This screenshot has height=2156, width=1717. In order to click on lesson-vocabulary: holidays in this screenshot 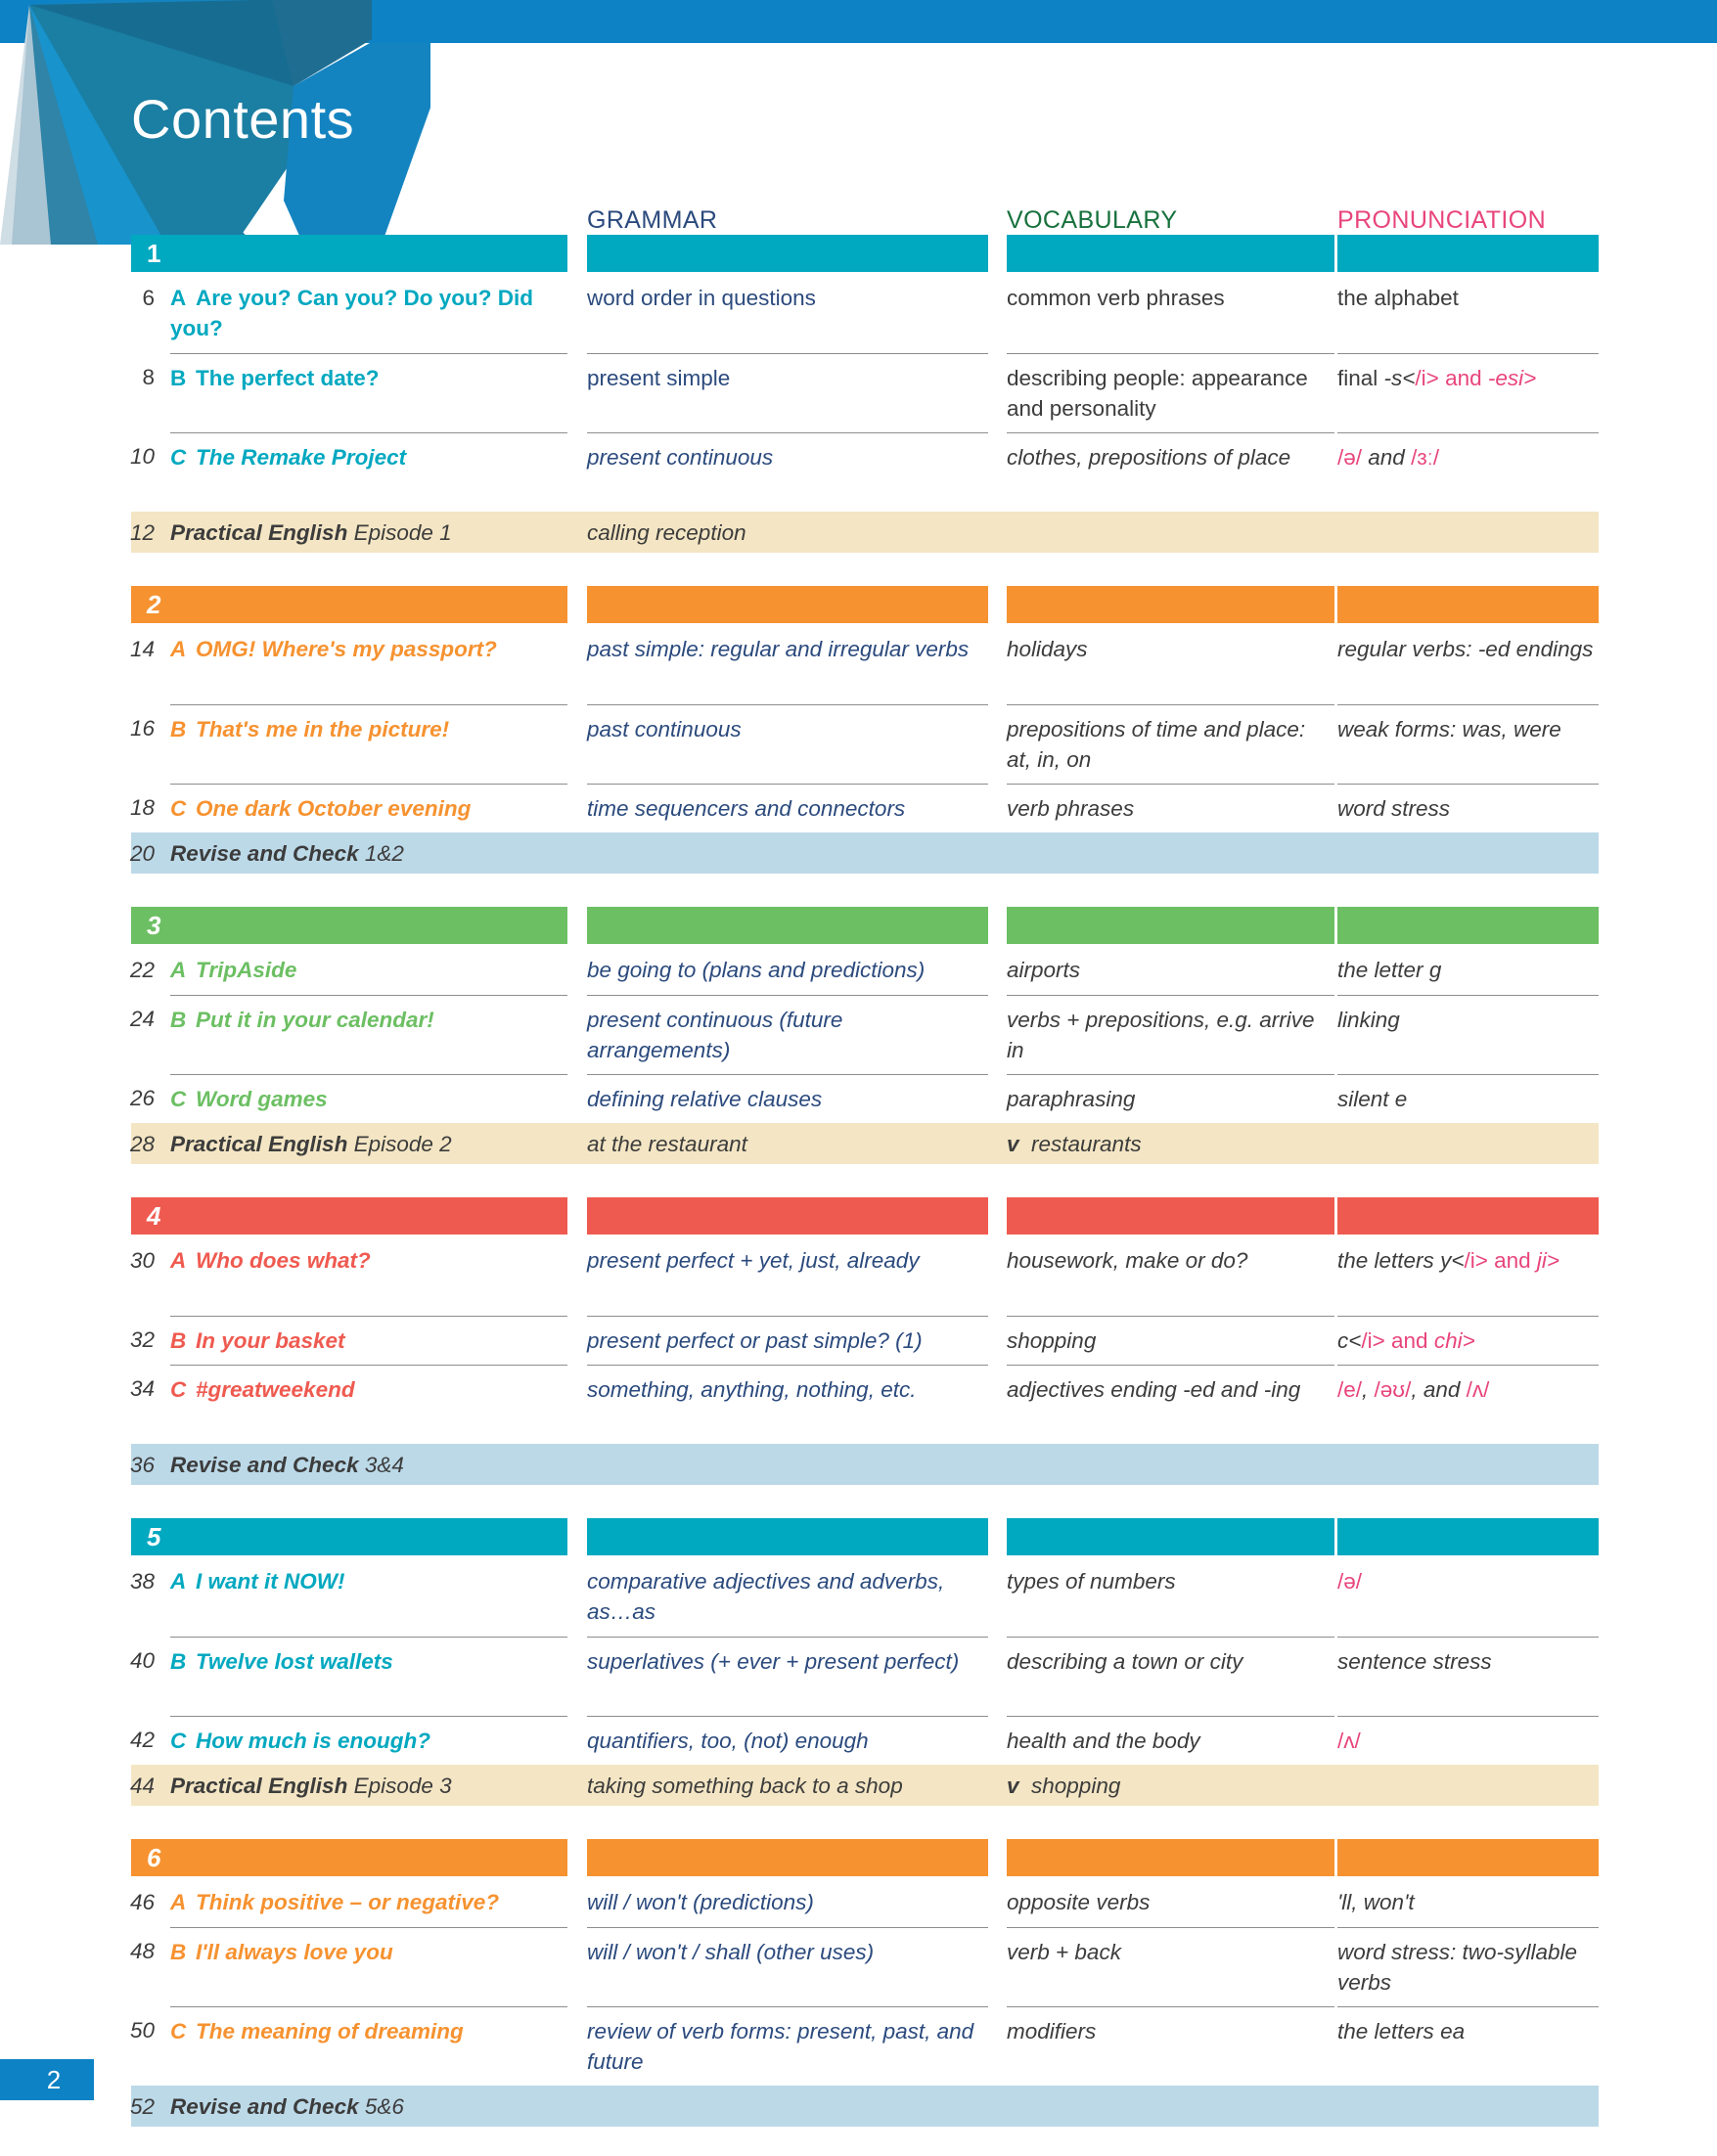, I will do `click(1047, 649)`.